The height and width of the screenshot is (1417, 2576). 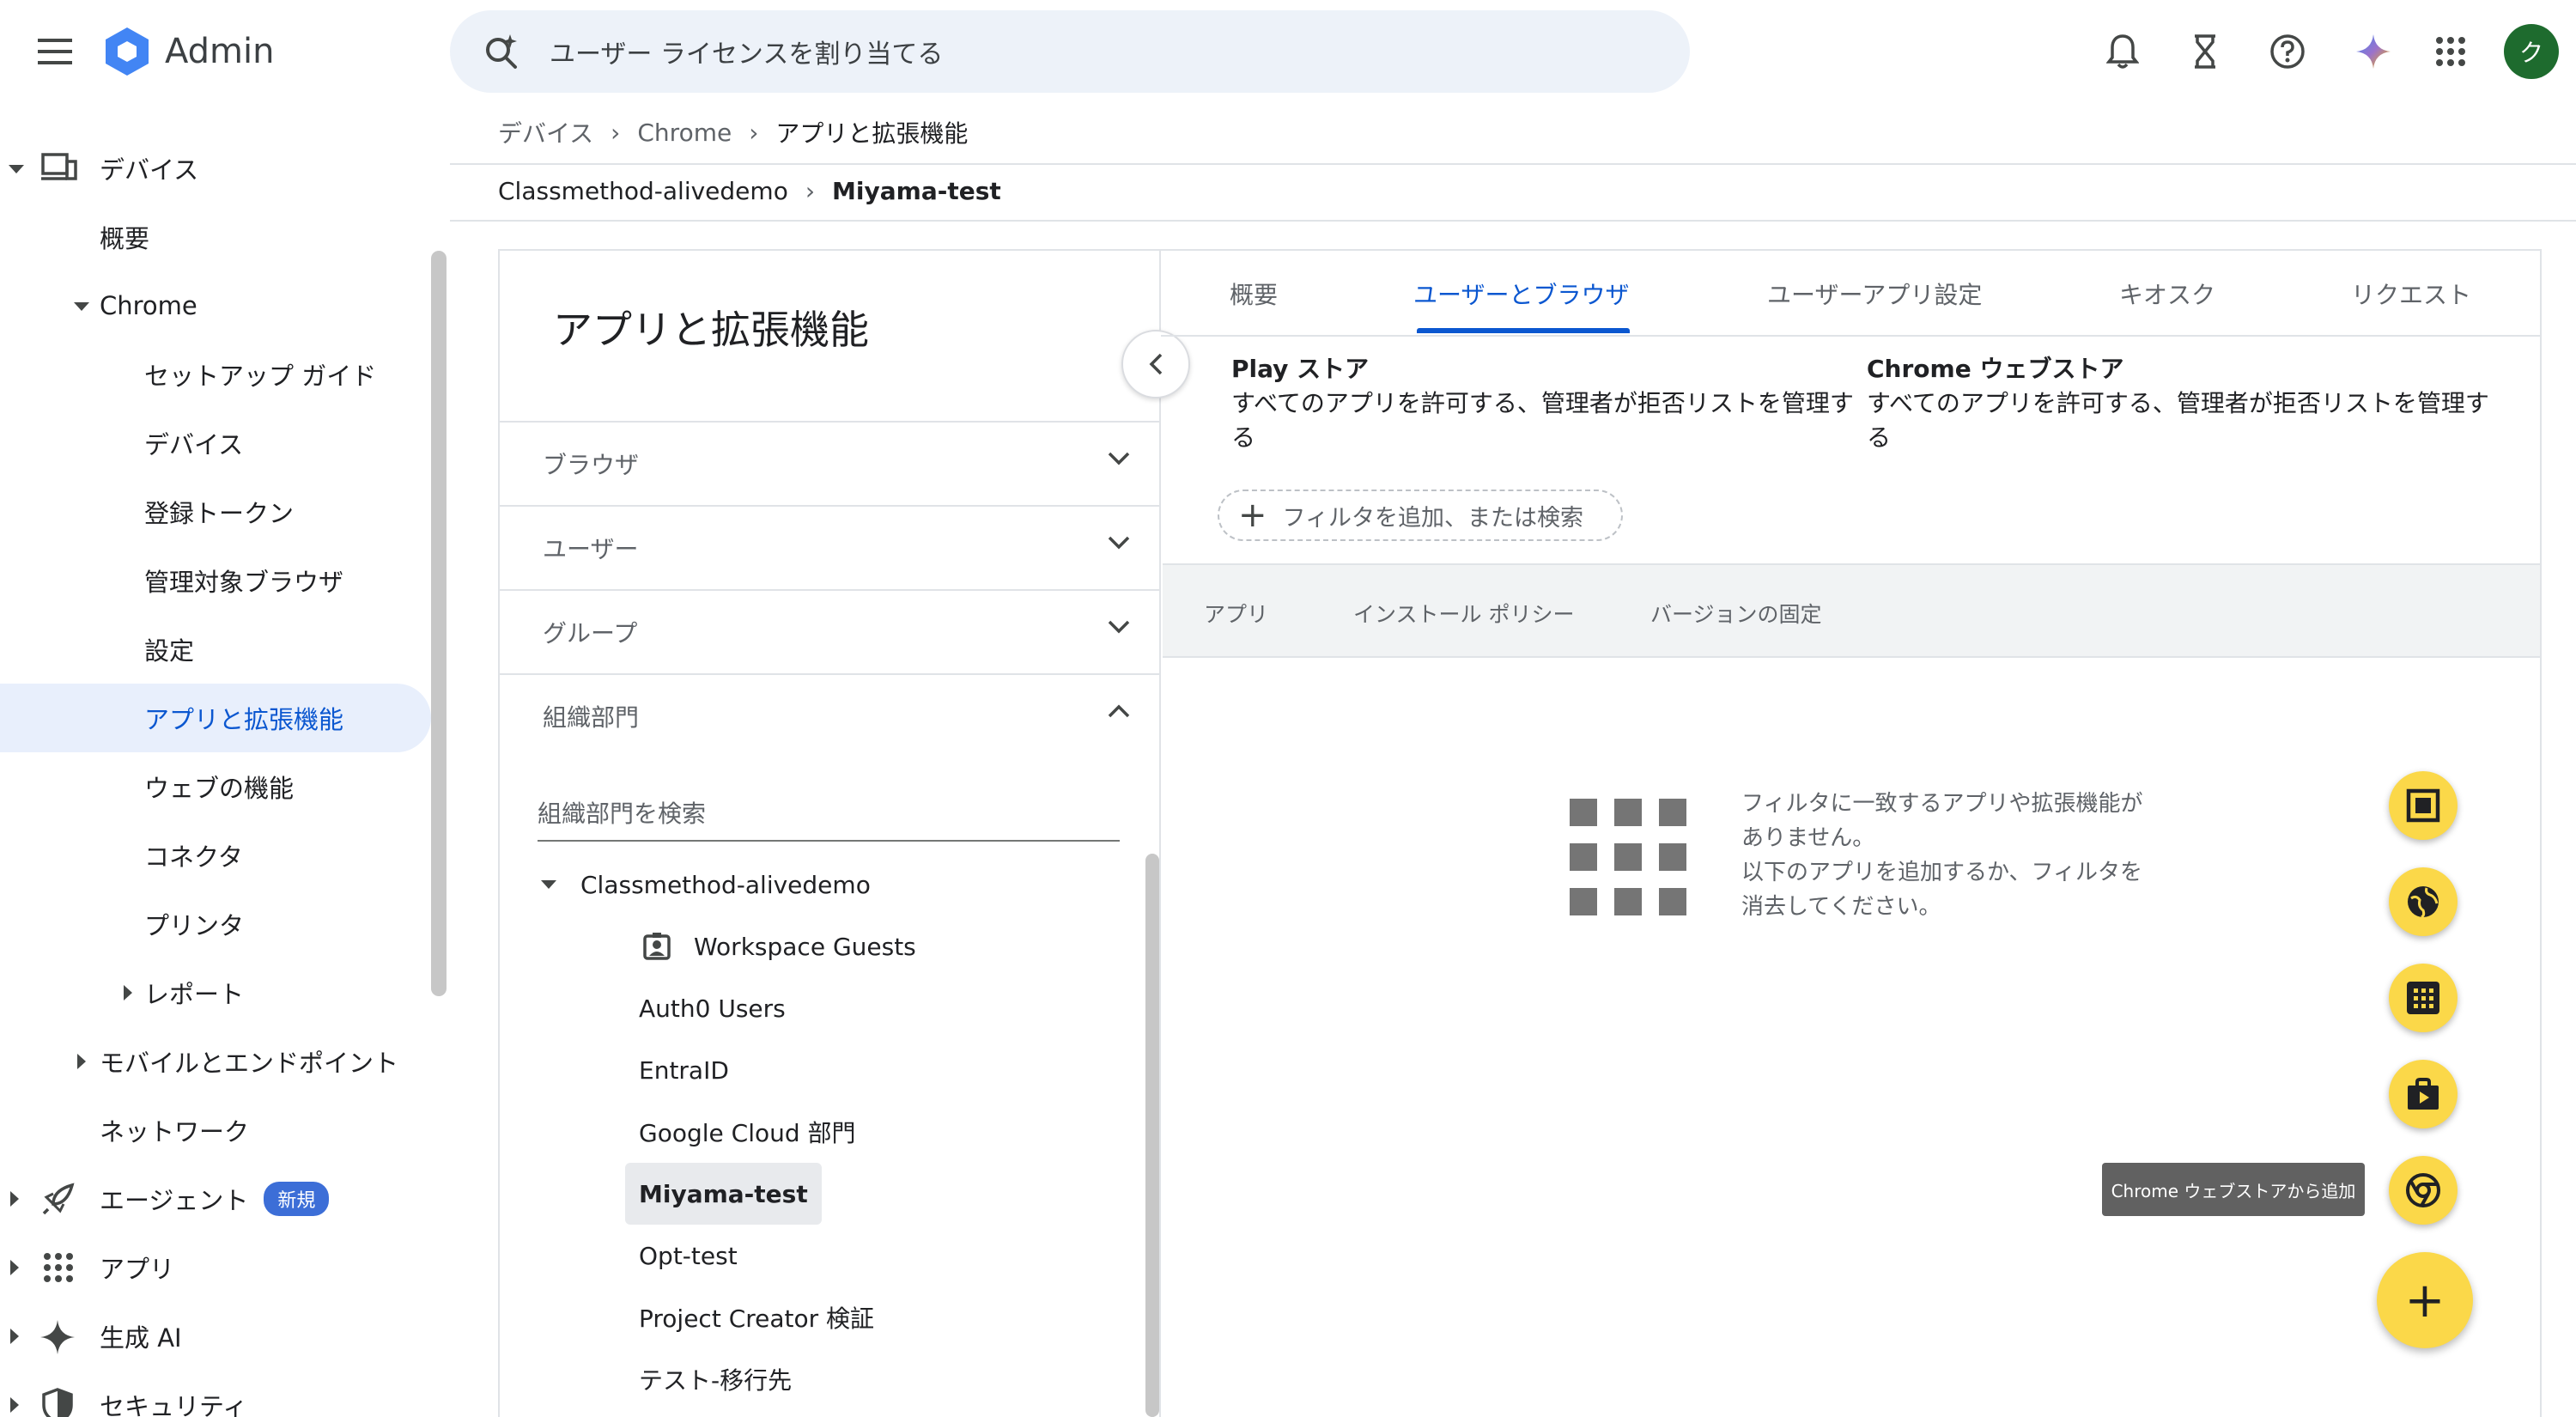 I want to click on sidebar-item-connectors: コネクタ, so click(x=214, y=855).